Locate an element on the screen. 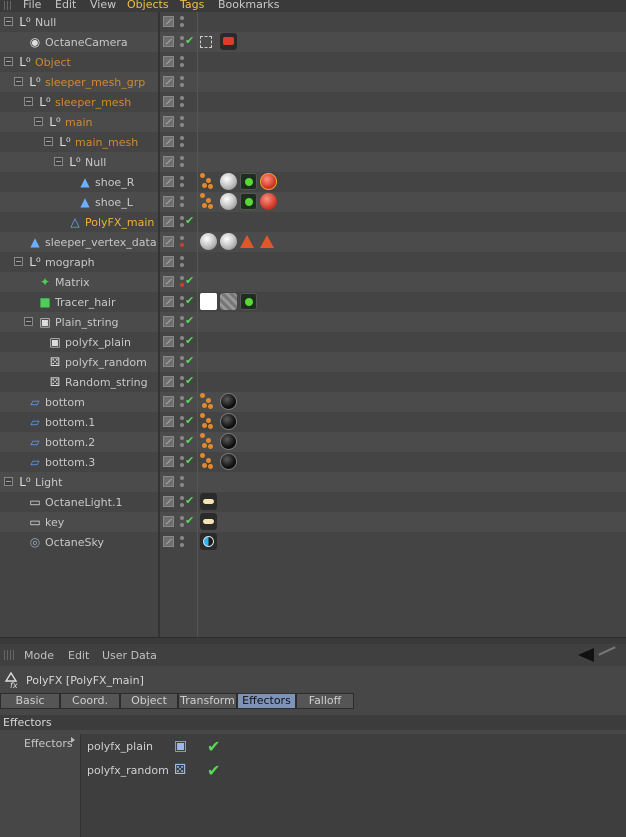 The image size is (626, 837). tab-object: Object is located at coordinates (149, 701).